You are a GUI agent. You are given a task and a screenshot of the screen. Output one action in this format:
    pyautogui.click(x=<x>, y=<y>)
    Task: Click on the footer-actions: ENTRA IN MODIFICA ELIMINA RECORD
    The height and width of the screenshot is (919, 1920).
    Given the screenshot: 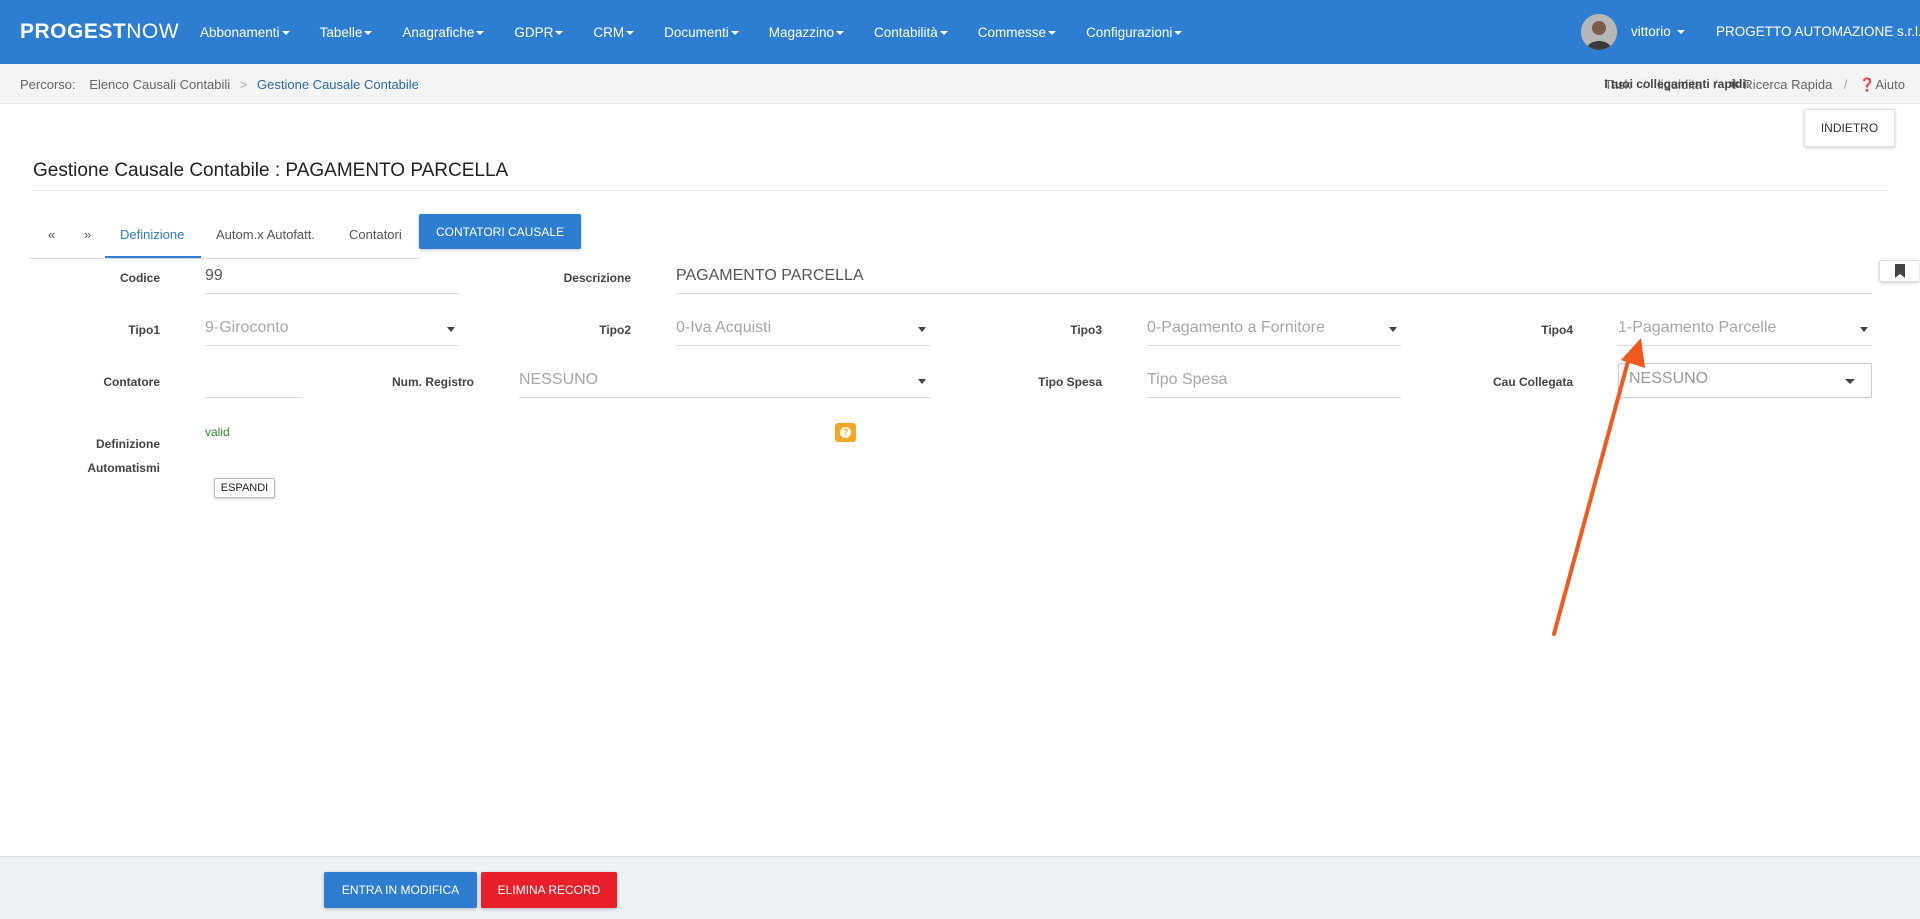 What is the action you would take?
    pyautogui.click(x=960, y=887)
    